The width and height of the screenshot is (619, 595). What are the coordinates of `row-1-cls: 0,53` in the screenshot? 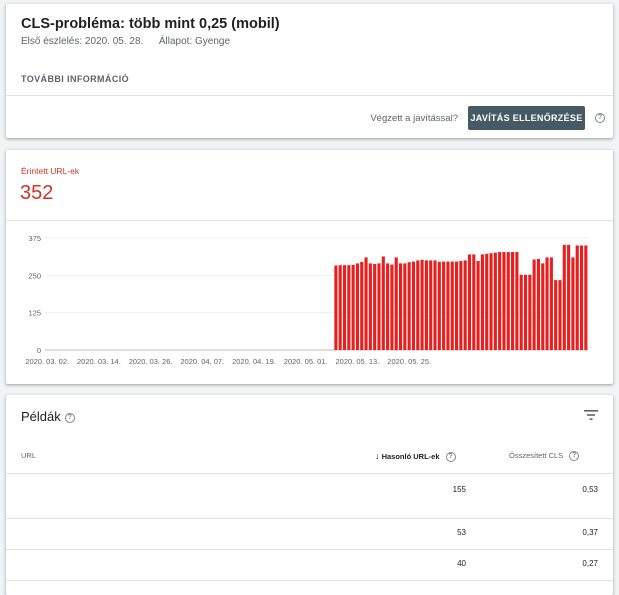 It's located at (590, 489).